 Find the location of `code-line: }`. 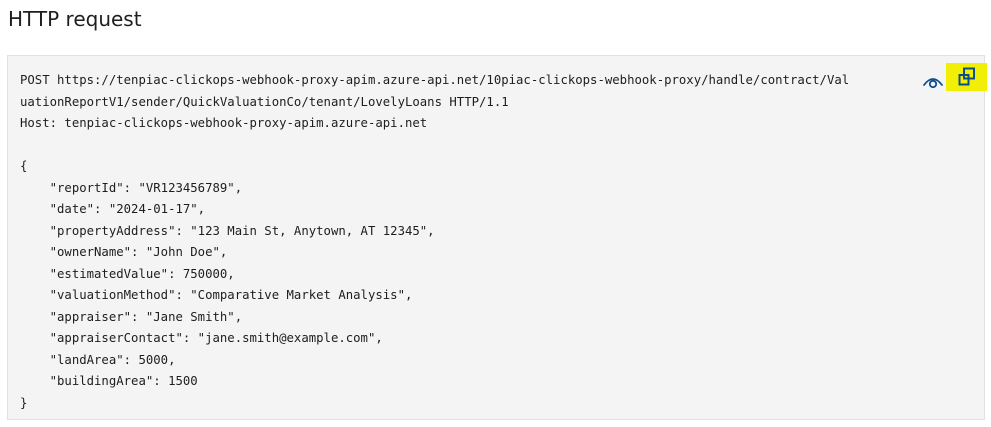

code-line: } is located at coordinates (24, 402).